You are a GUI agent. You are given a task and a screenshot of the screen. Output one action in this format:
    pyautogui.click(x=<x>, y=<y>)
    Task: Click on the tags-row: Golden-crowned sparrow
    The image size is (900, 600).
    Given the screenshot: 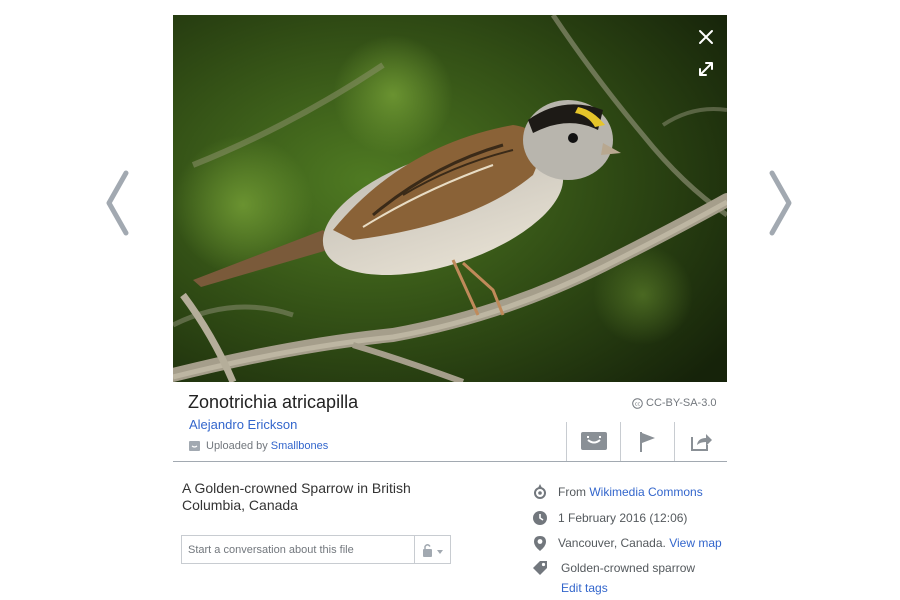 What is the action you would take?
    pyautogui.click(x=613, y=568)
    